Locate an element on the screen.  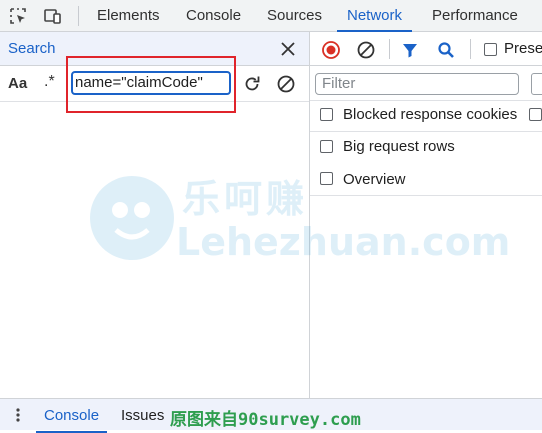
big-request-rows-checkbox is located at coordinates (326, 146).